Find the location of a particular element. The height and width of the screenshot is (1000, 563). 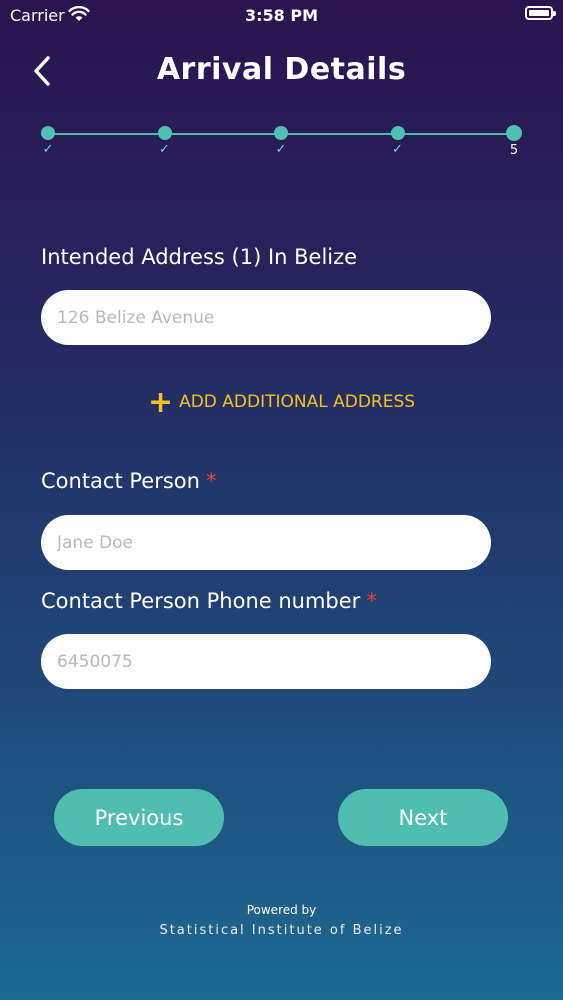

add-address-button: + ADD ADDITIONAL ADDRESS is located at coordinates (281, 402).